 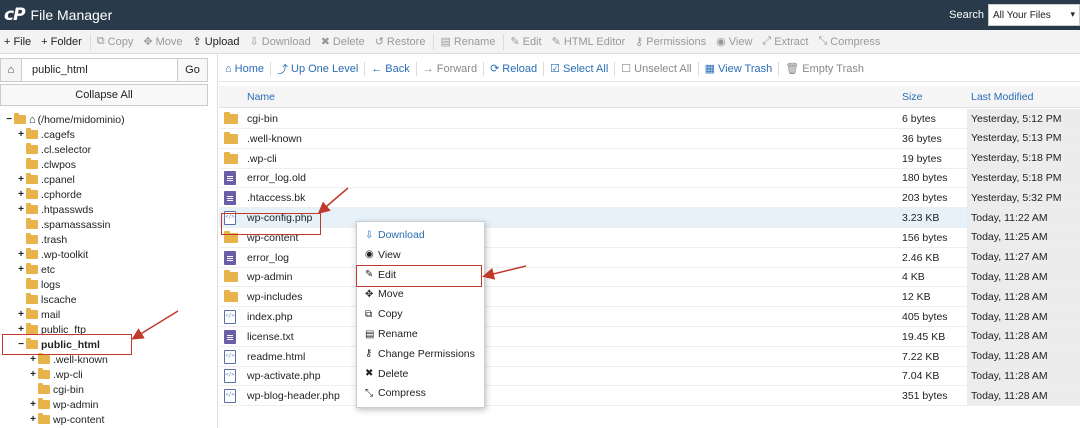 What do you see at coordinates (317, 69) in the screenshot?
I see `nav-up-one-level-button: ⤴ Up One Level` at bounding box center [317, 69].